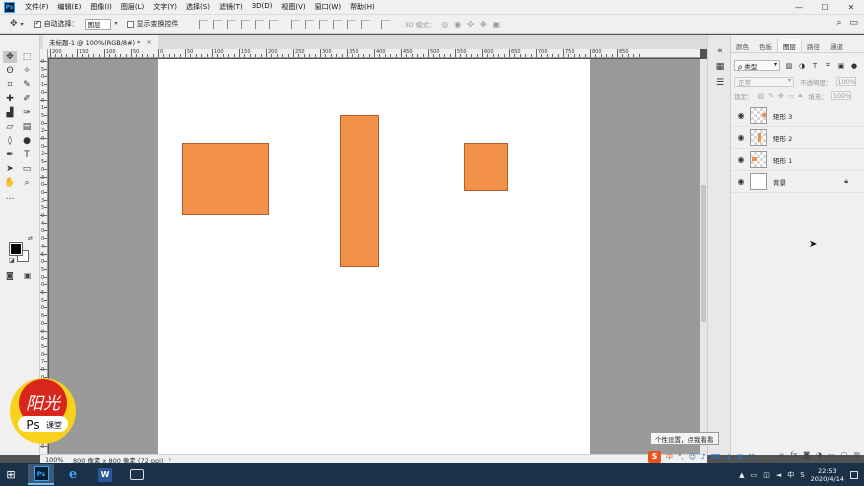  I want to click on properties-panel-icon: ☰, so click(720, 83).